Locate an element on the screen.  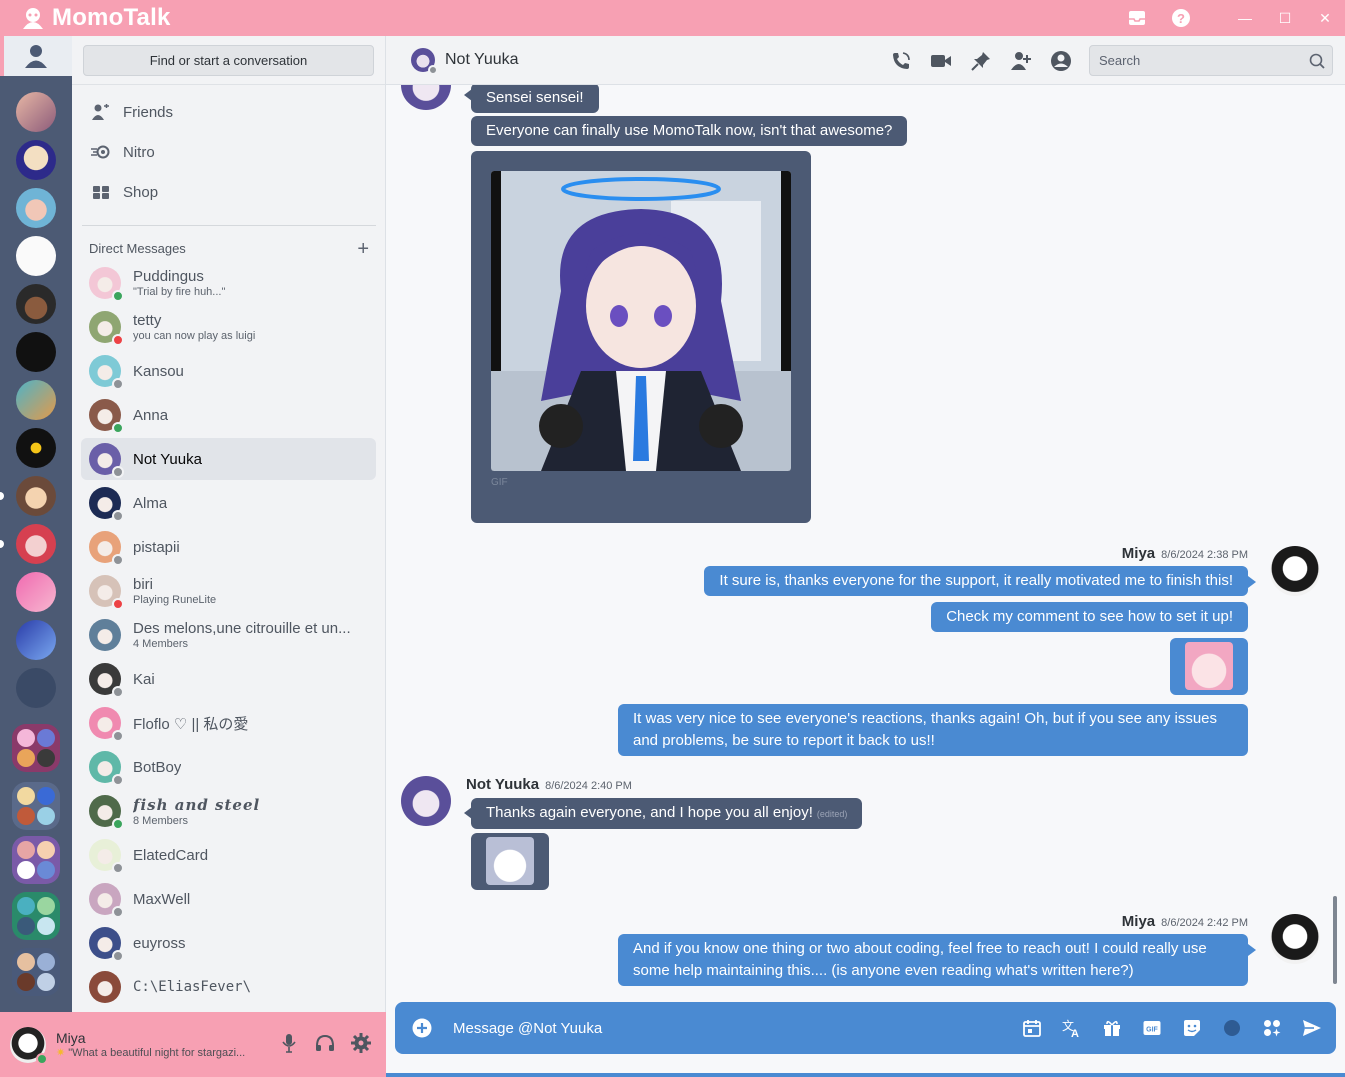
send-icon is located at coordinates (1312, 1028).